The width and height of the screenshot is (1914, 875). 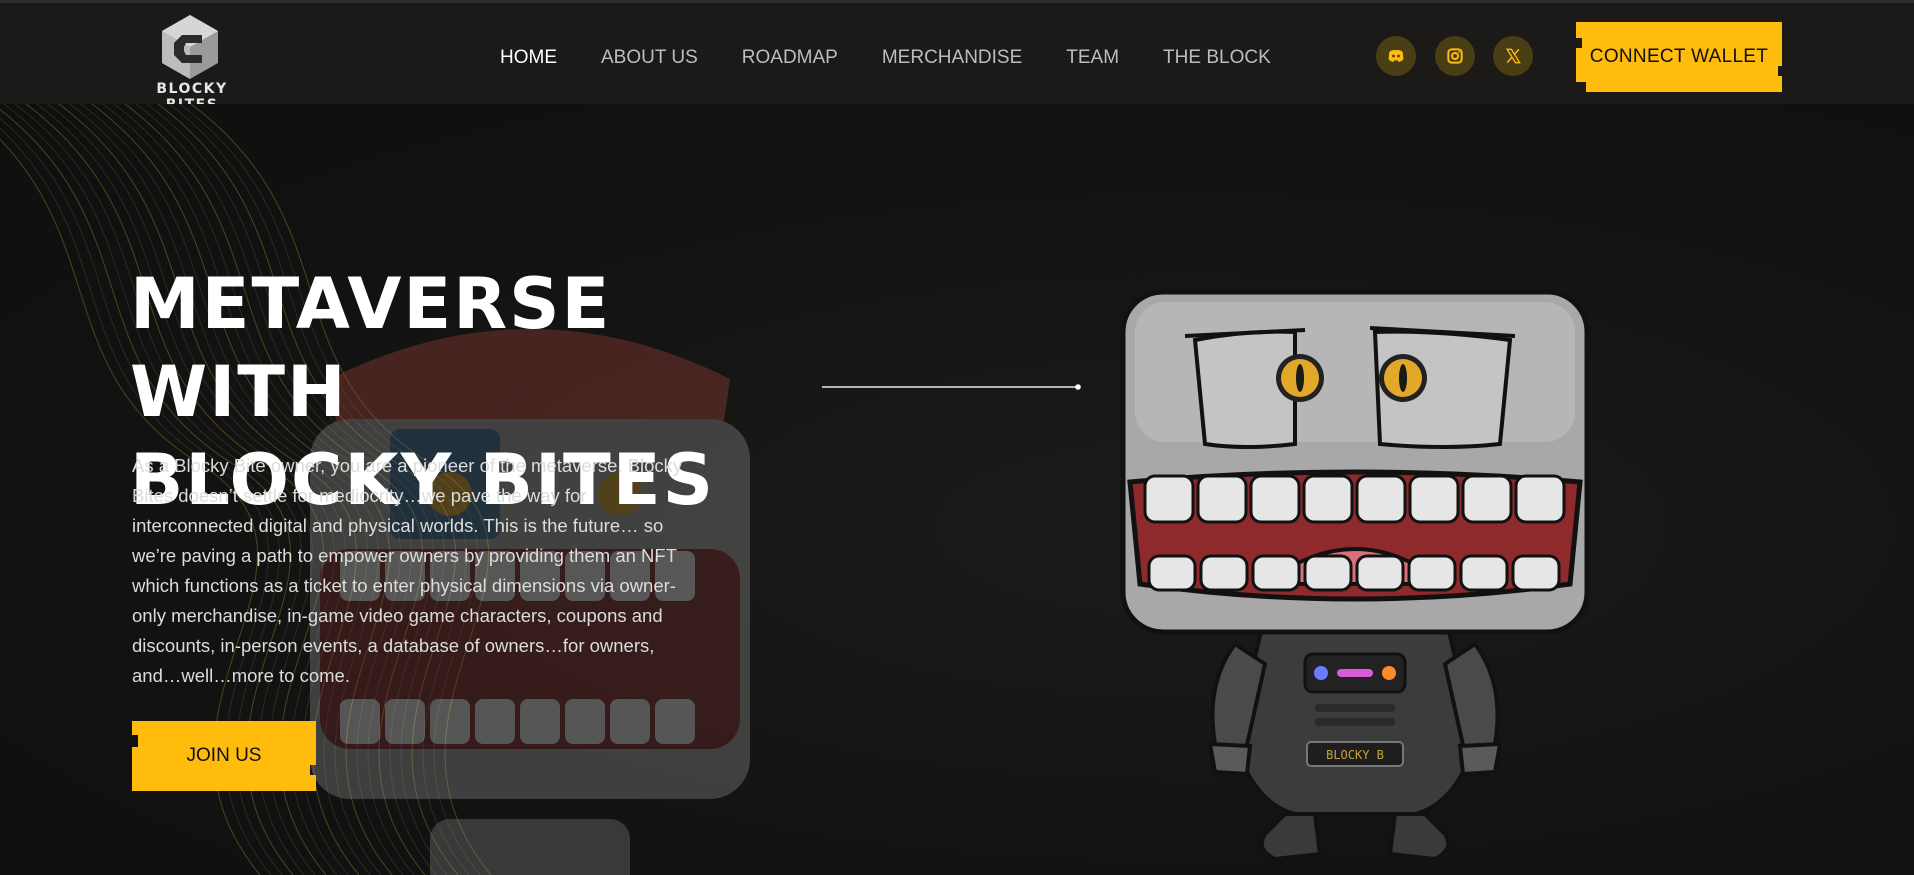 What do you see at coordinates (1355, 462) in the screenshot?
I see `robot-head` at bounding box center [1355, 462].